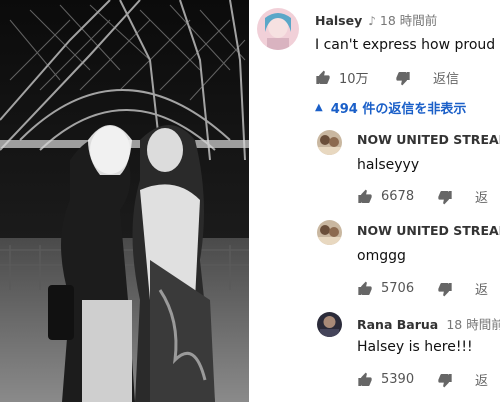  I want to click on hide-replies-toggle: ▲ 494 件の返信を非表示, so click(390, 107).